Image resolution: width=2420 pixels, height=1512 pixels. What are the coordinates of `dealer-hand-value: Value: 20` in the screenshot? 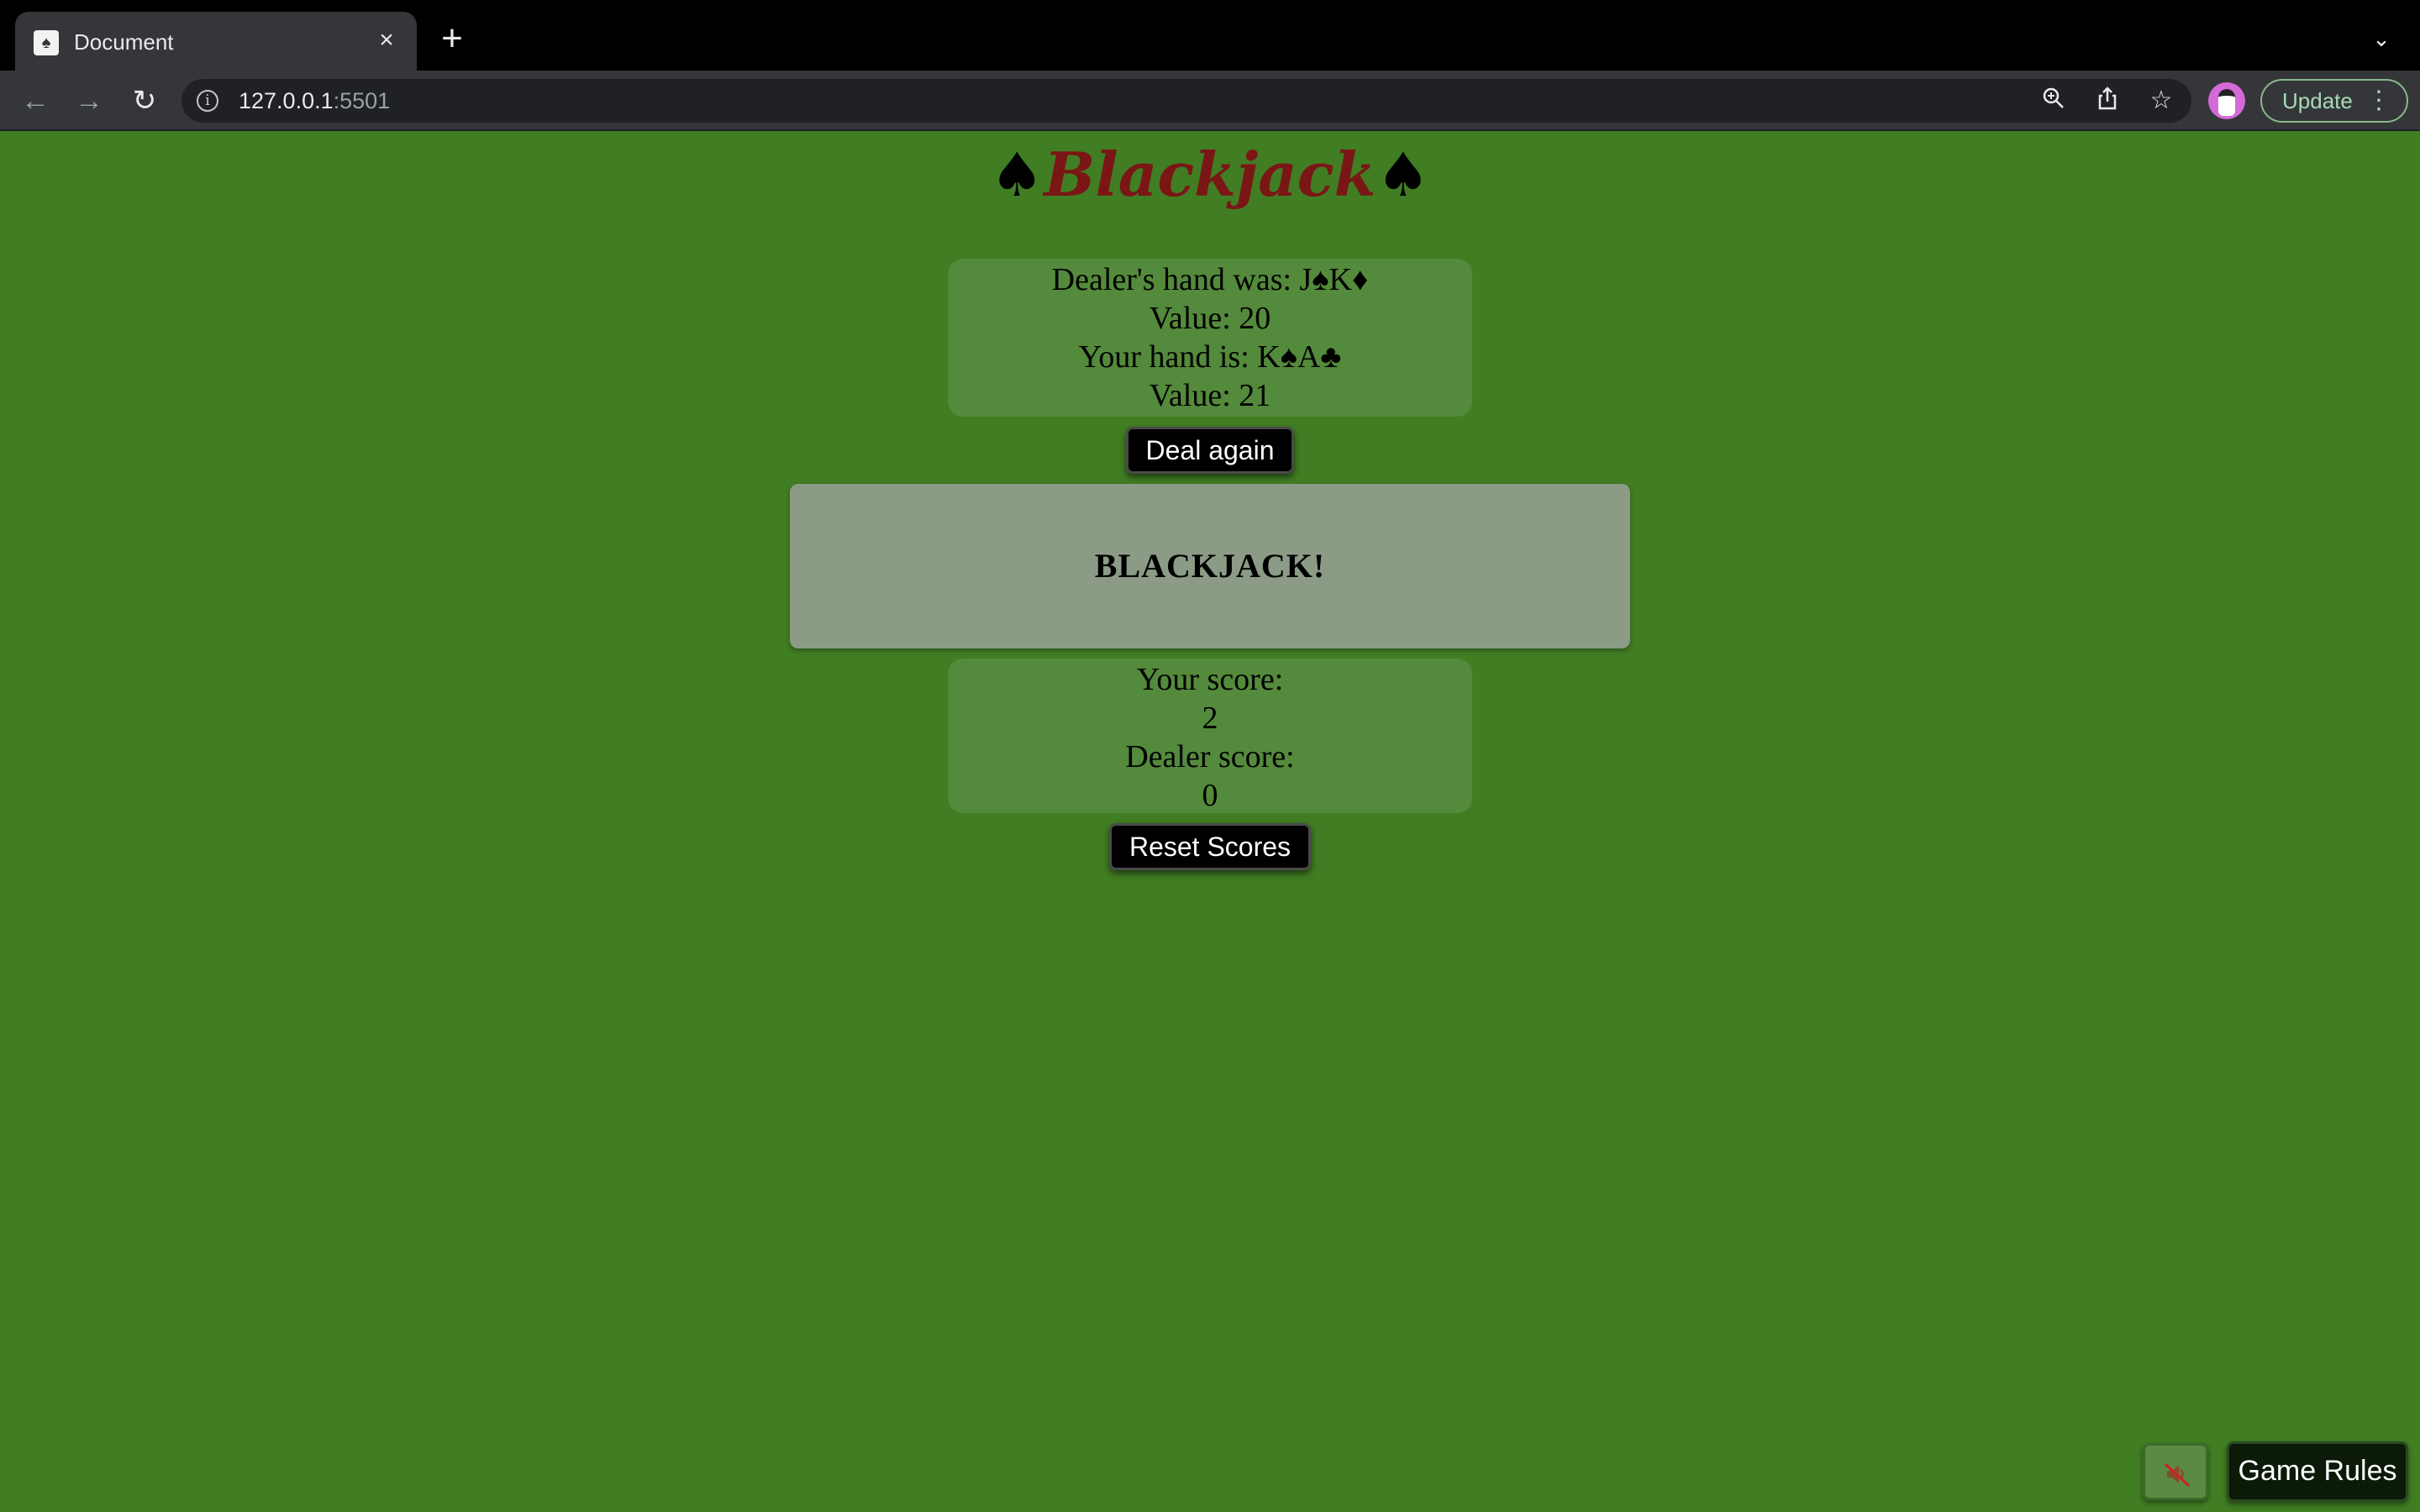 It's located at (1210, 318).